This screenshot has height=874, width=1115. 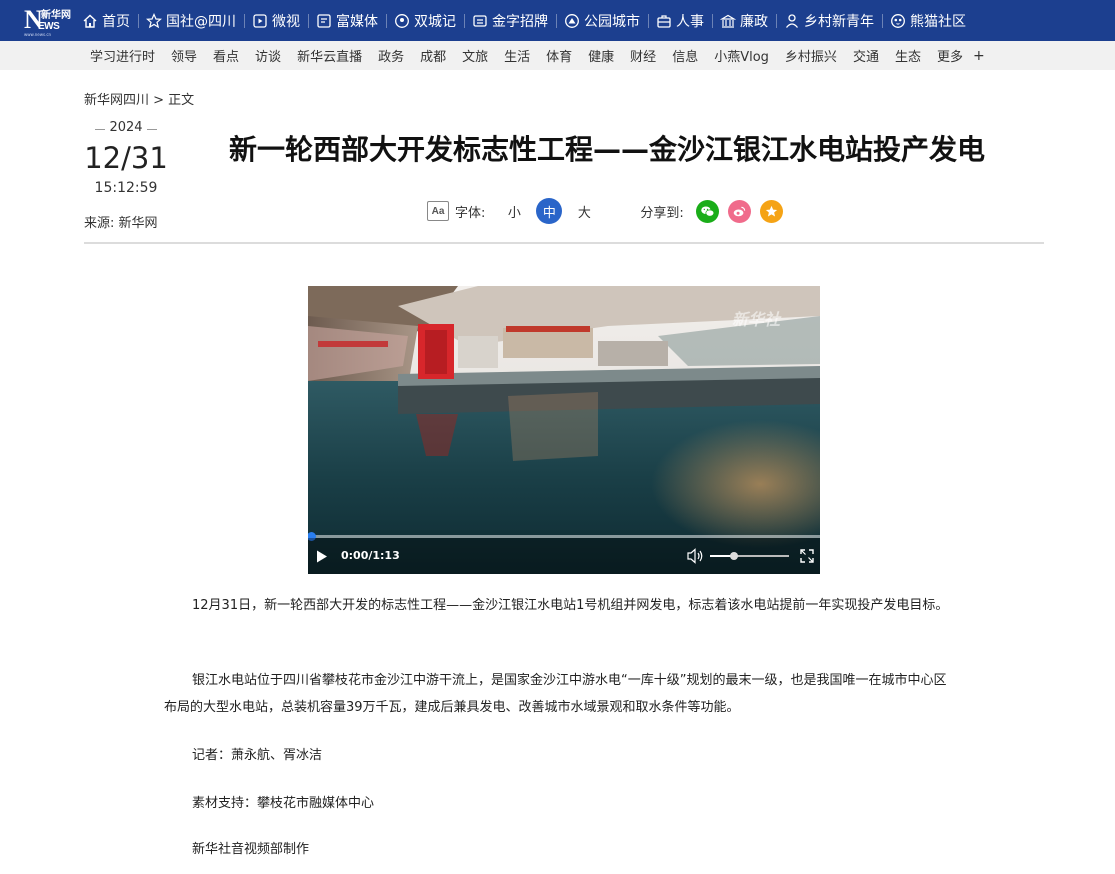 I want to click on sub-nav-item: 乡村振兴, so click(x=811, y=55).